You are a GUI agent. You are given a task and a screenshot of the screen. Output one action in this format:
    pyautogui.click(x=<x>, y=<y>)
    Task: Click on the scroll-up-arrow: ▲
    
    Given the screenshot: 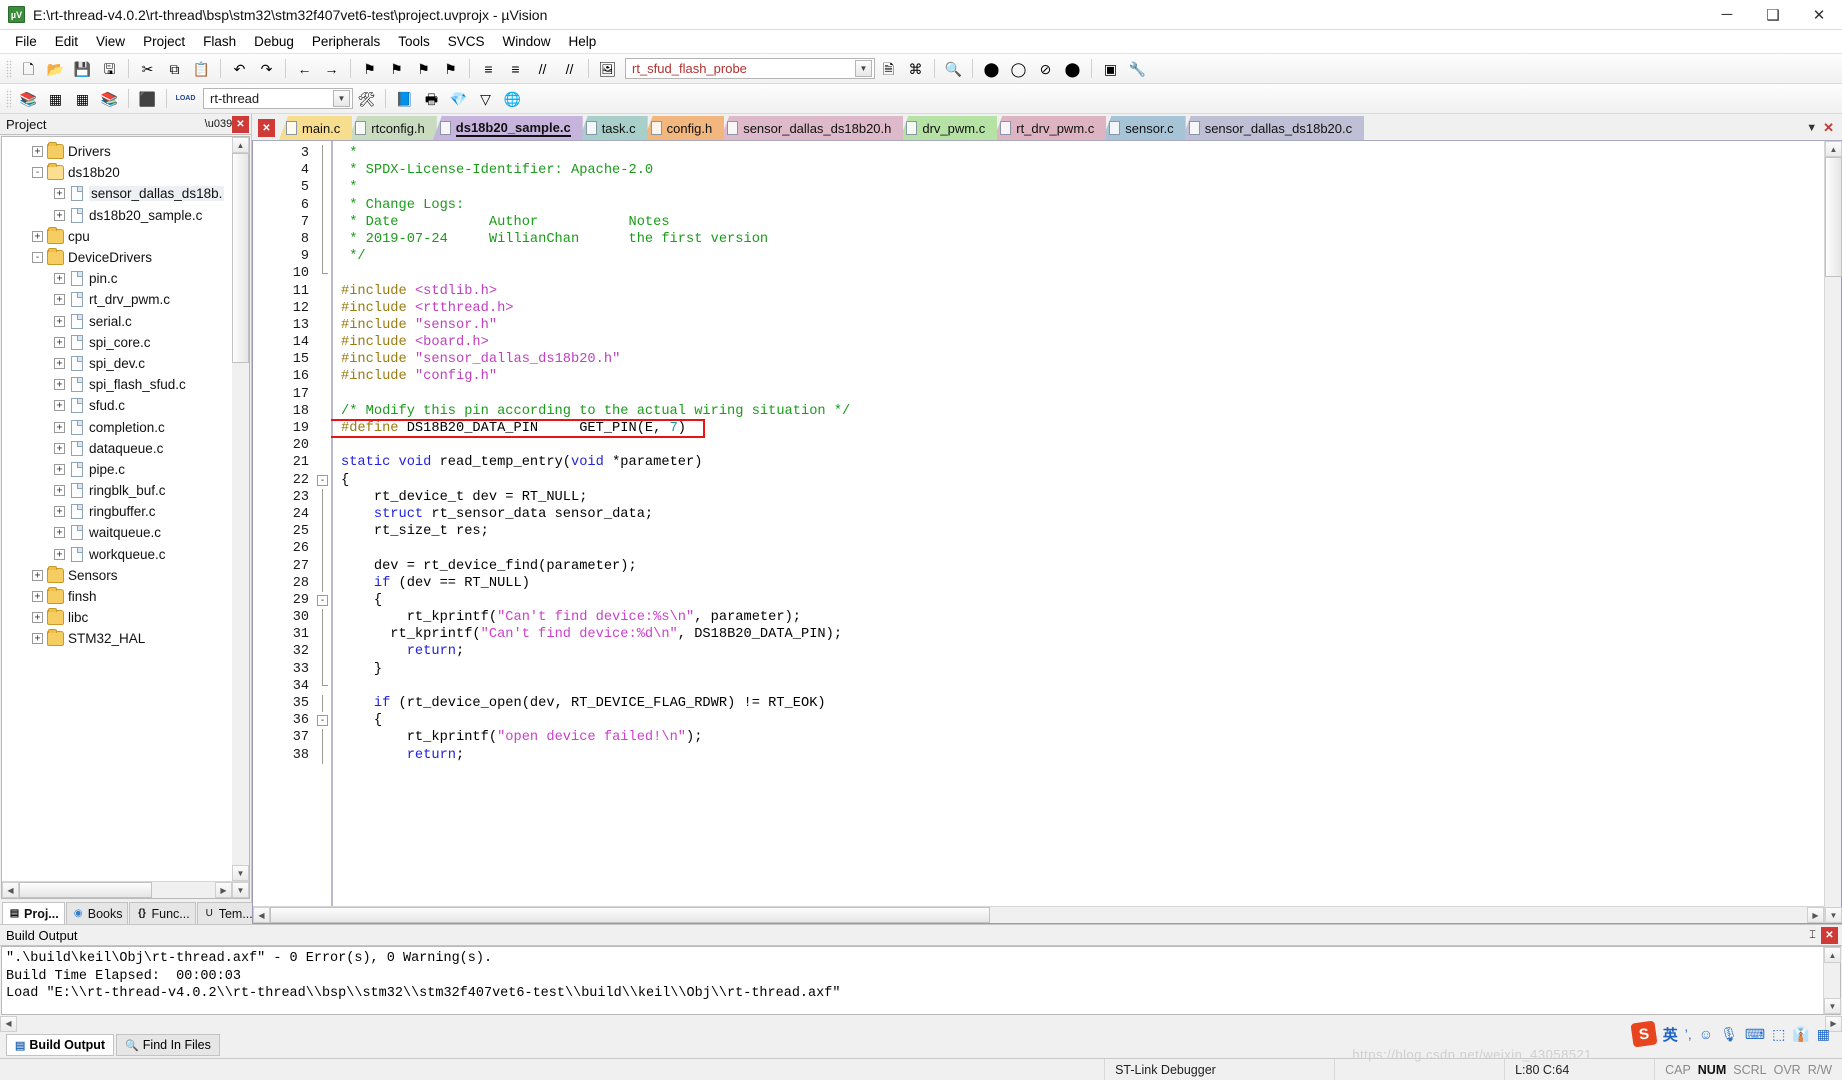 What is the action you would take?
    pyautogui.click(x=240, y=145)
    